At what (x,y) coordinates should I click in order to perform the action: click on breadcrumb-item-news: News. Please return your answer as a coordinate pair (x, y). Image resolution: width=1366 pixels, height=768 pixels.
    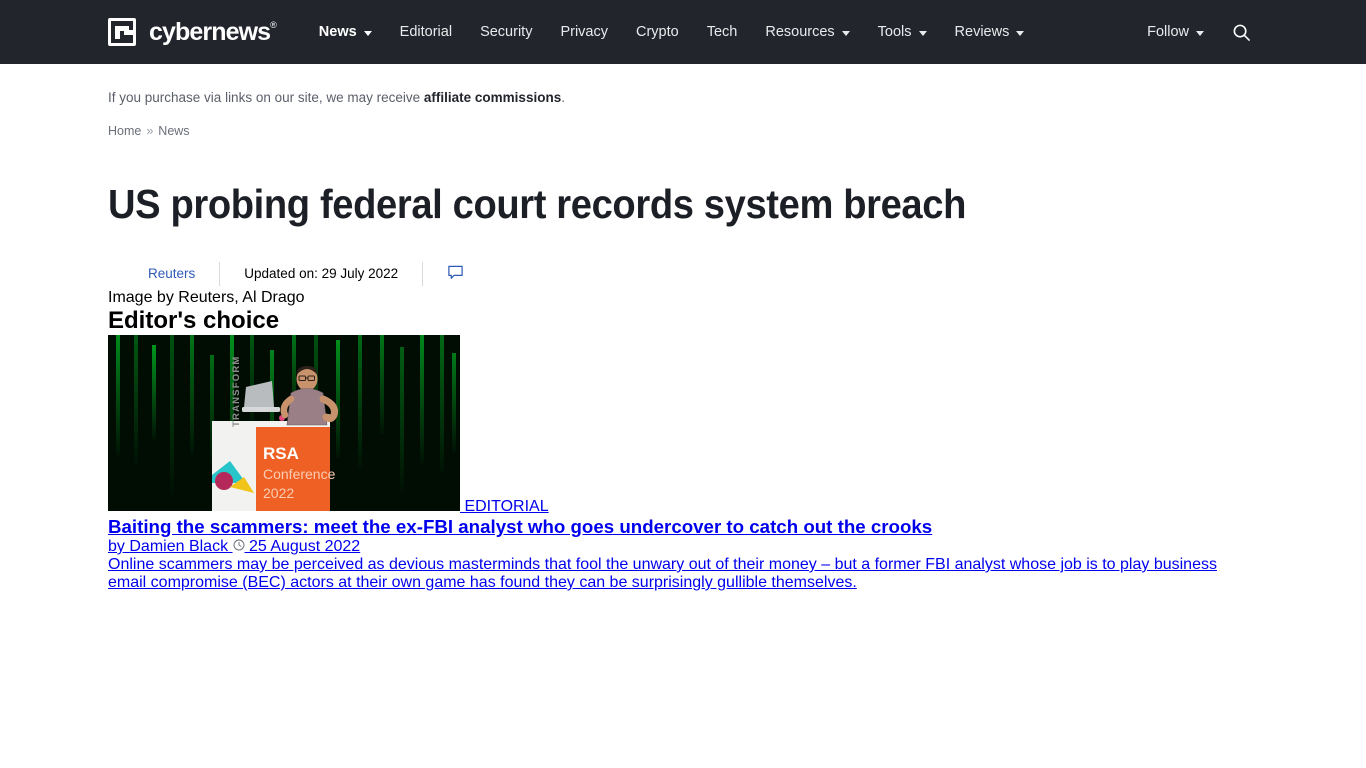
    Looking at the image, I should click on (173, 131).